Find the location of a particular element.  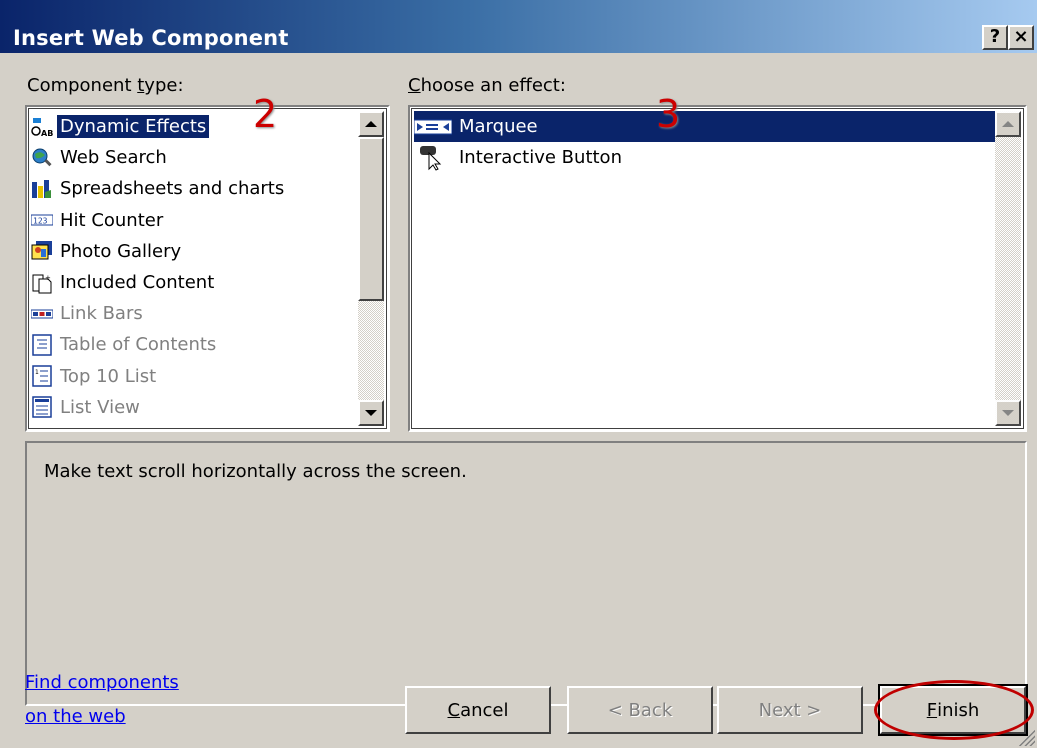

component-type-scrollbar is located at coordinates (371, 268).